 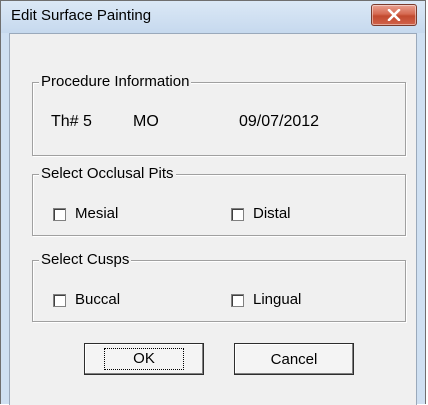 I want to click on close-icon, so click(x=394, y=15).